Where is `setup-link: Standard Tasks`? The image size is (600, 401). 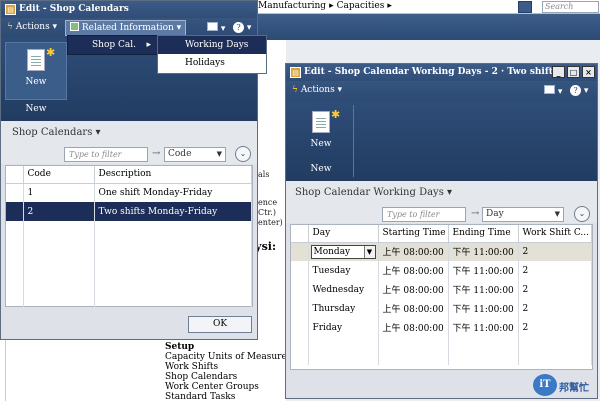
setup-link: Standard Tasks is located at coordinates (226, 396).